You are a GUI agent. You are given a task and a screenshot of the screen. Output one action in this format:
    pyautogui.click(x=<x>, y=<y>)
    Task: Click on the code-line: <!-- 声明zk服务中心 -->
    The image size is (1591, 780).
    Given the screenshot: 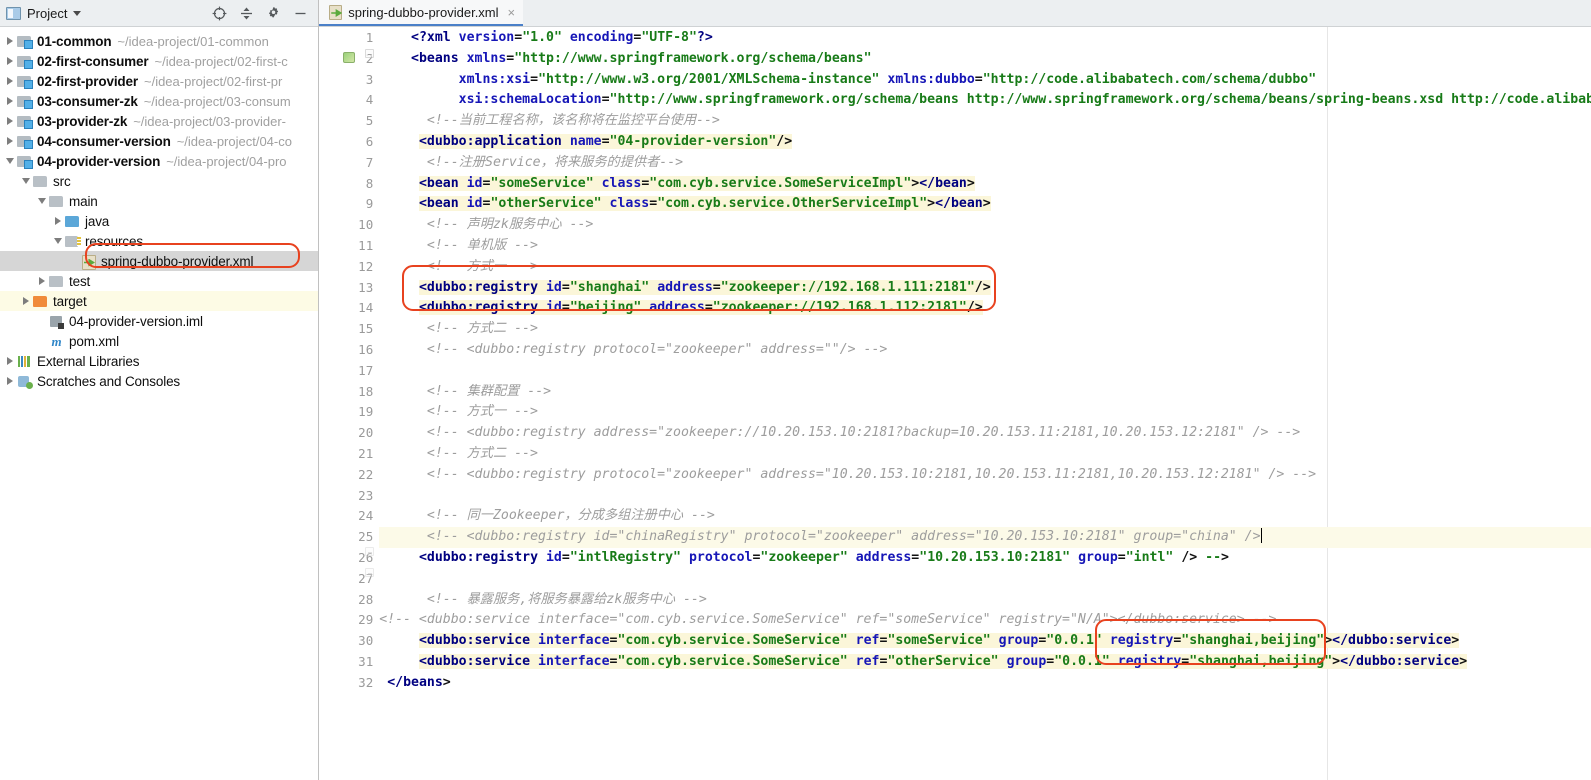 What is the action you would take?
    pyautogui.click(x=985, y=225)
    